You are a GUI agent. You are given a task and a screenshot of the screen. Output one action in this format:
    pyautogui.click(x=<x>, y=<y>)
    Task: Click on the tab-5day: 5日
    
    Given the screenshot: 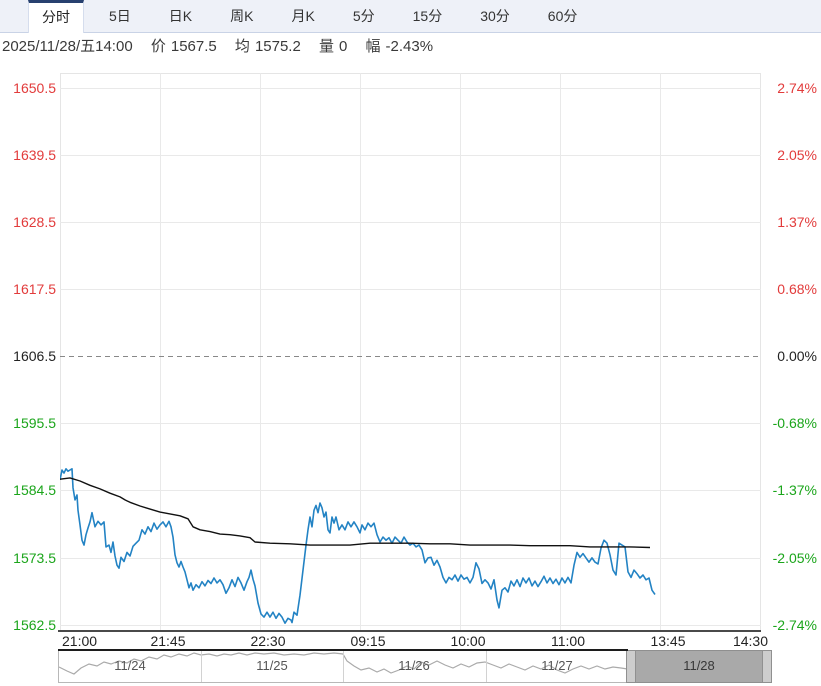 What is the action you would take?
    pyautogui.click(x=120, y=16)
    